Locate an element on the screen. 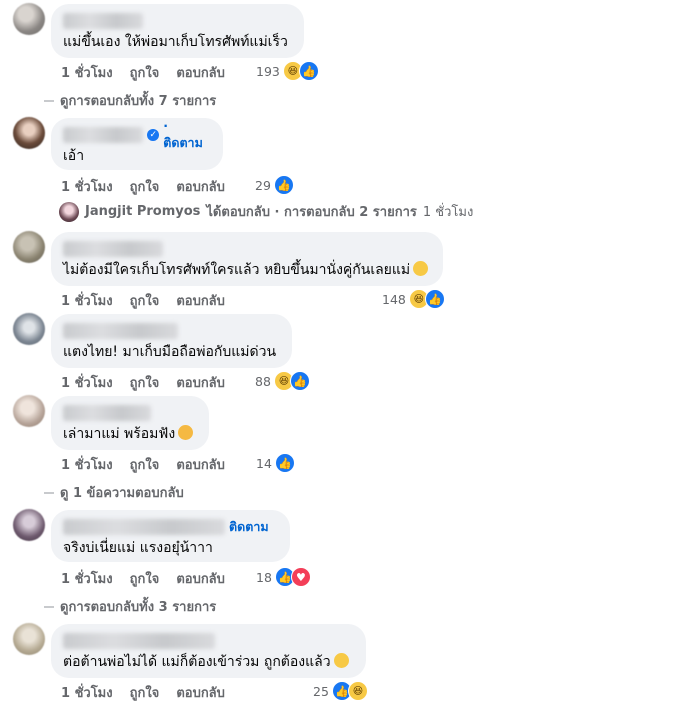 This screenshot has height=703, width=700. view-replies-label: ดูการตอบกลับทั้ง 7 รายการ is located at coordinates (138, 101).